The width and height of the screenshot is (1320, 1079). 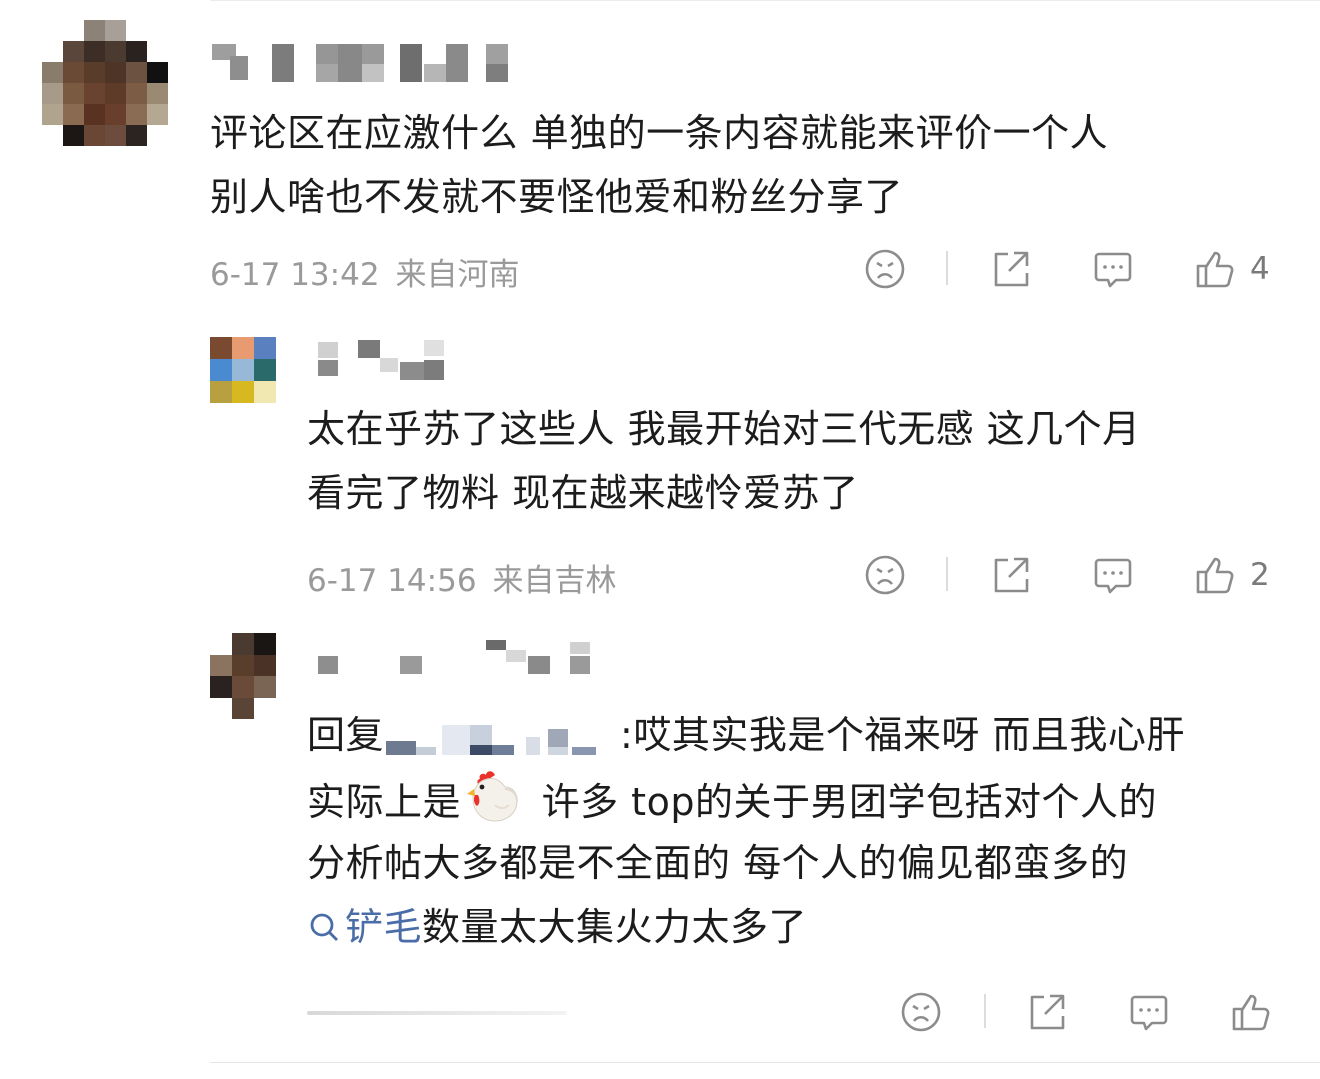 I want to click on rooster-emoji, so click(x=493, y=796).